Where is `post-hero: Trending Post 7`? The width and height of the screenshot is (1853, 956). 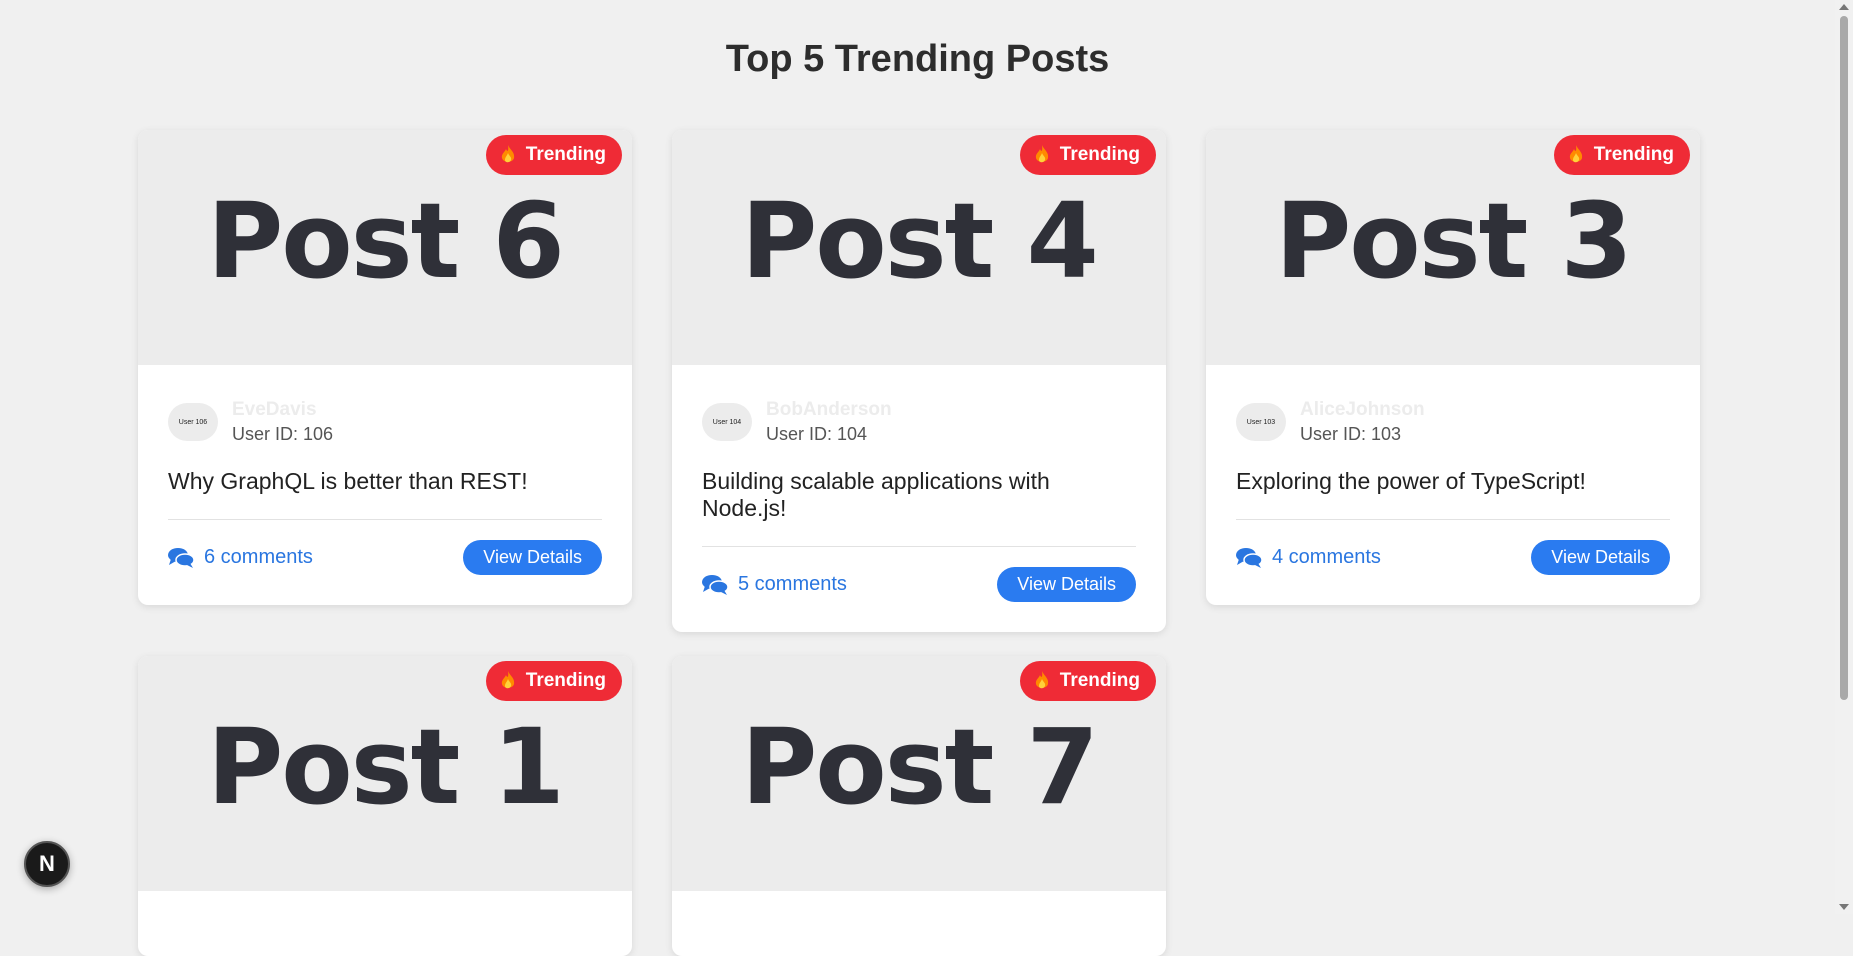 post-hero: Trending Post 7 is located at coordinates (919, 773).